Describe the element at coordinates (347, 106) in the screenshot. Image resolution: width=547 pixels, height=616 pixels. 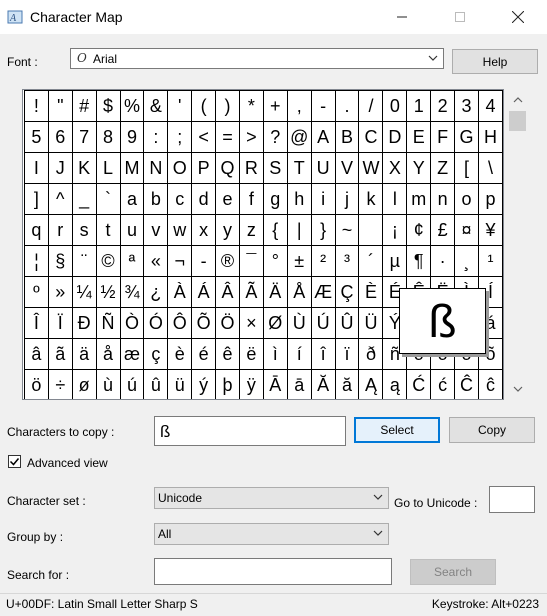
I see `character-cell: .` at that location.